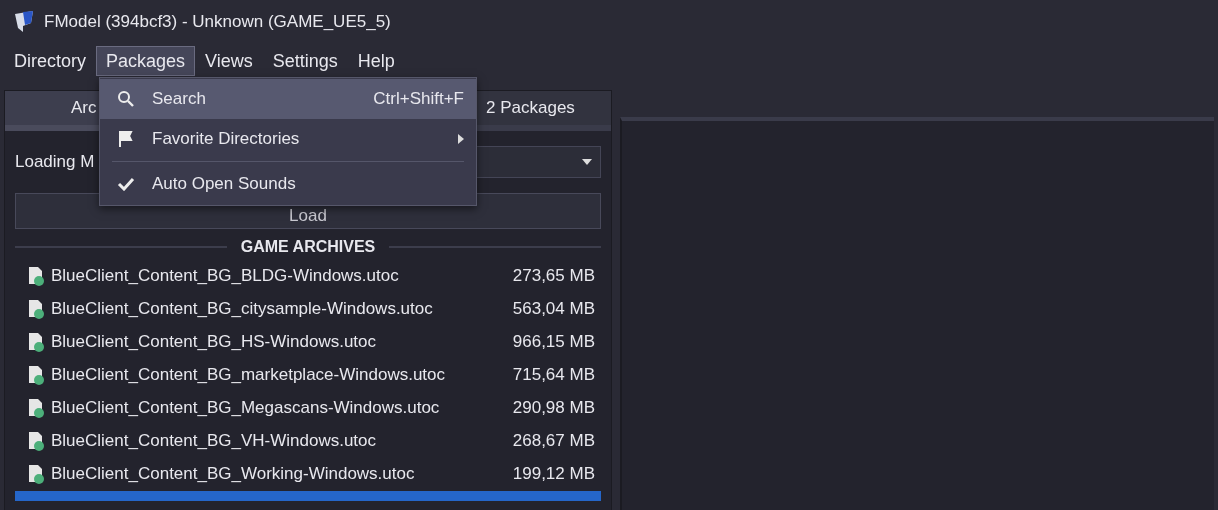 This screenshot has width=1218, height=510. What do you see at coordinates (288, 99) in the screenshot?
I see `menu-option: Search Ctrl+Shift+F` at bounding box center [288, 99].